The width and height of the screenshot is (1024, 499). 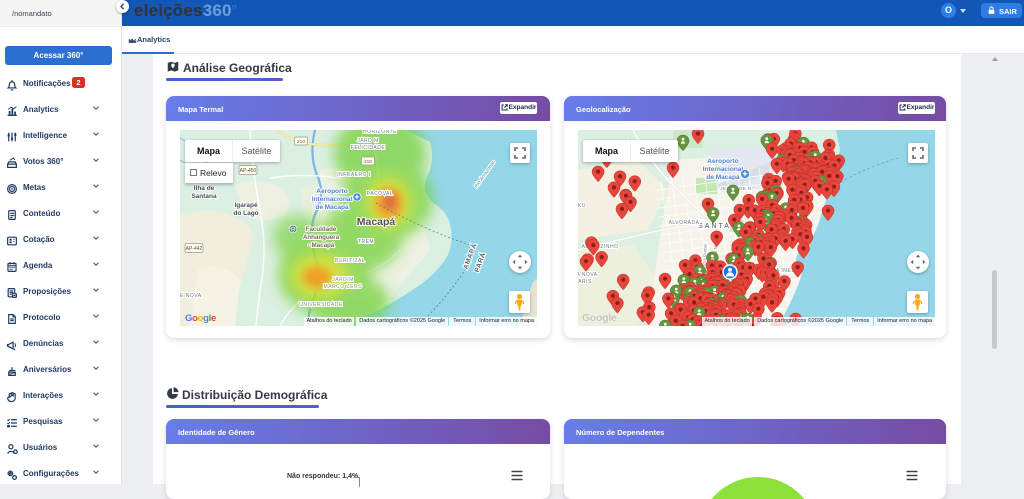 What do you see at coordinates (321, 237) in the screenshot?
I see `svg-text: Anhanguera` at bounding box center [321, 237].